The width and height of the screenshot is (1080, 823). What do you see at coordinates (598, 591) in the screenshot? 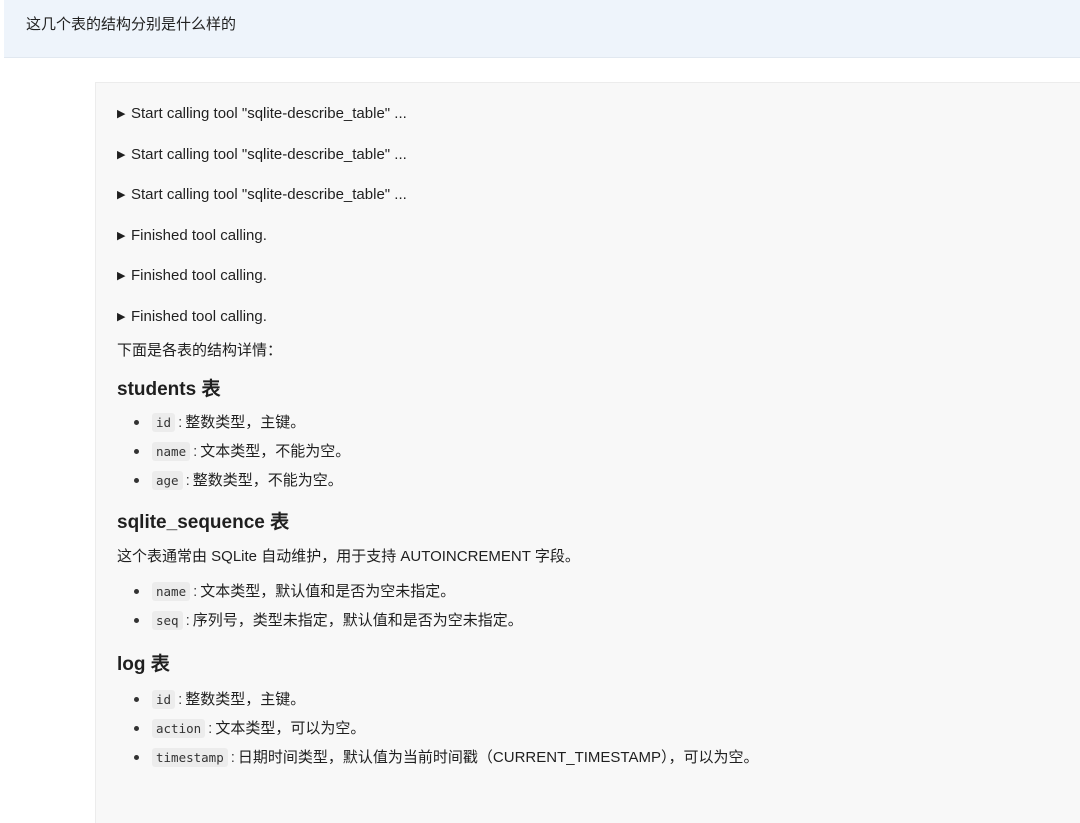
I see `list-item: name: 文本类型，默认值和是否为空未指定。` at bounding box center [598, 591].